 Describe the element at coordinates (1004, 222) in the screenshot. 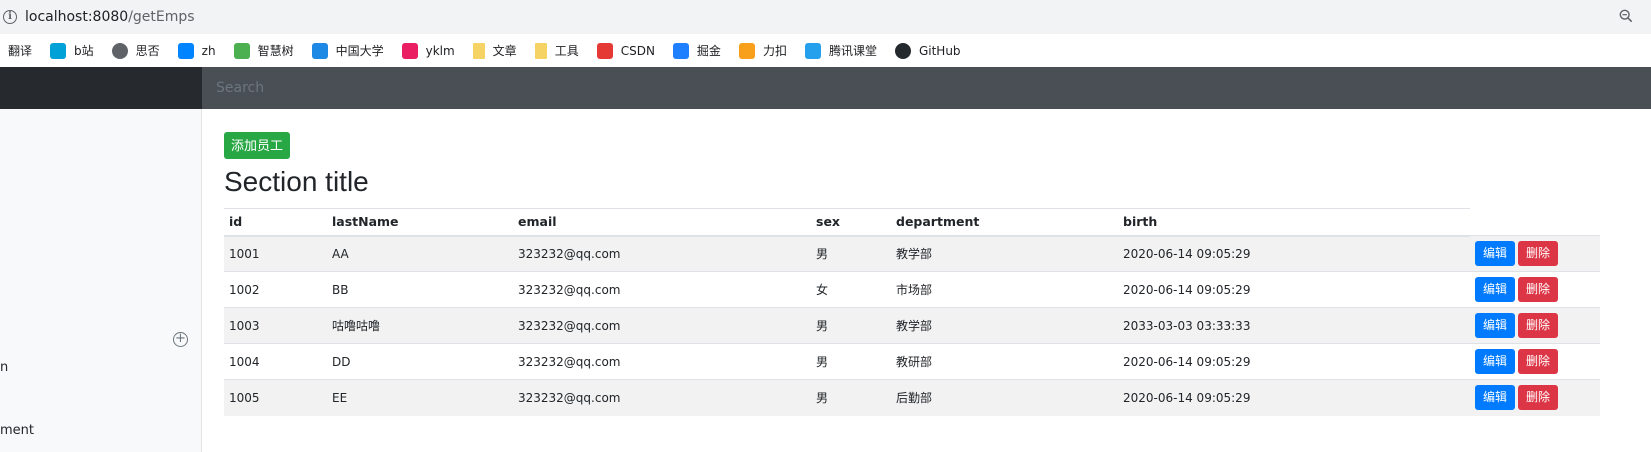

I see `column-header-department: department` at that location.